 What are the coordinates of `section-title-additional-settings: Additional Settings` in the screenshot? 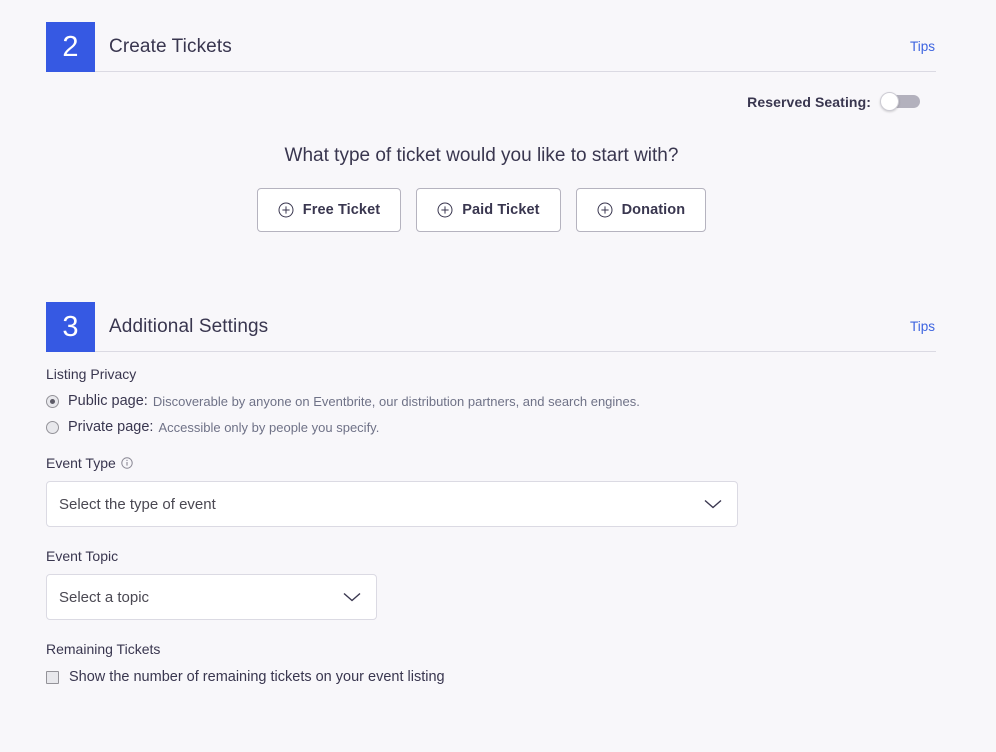 It's located at (189, 326).